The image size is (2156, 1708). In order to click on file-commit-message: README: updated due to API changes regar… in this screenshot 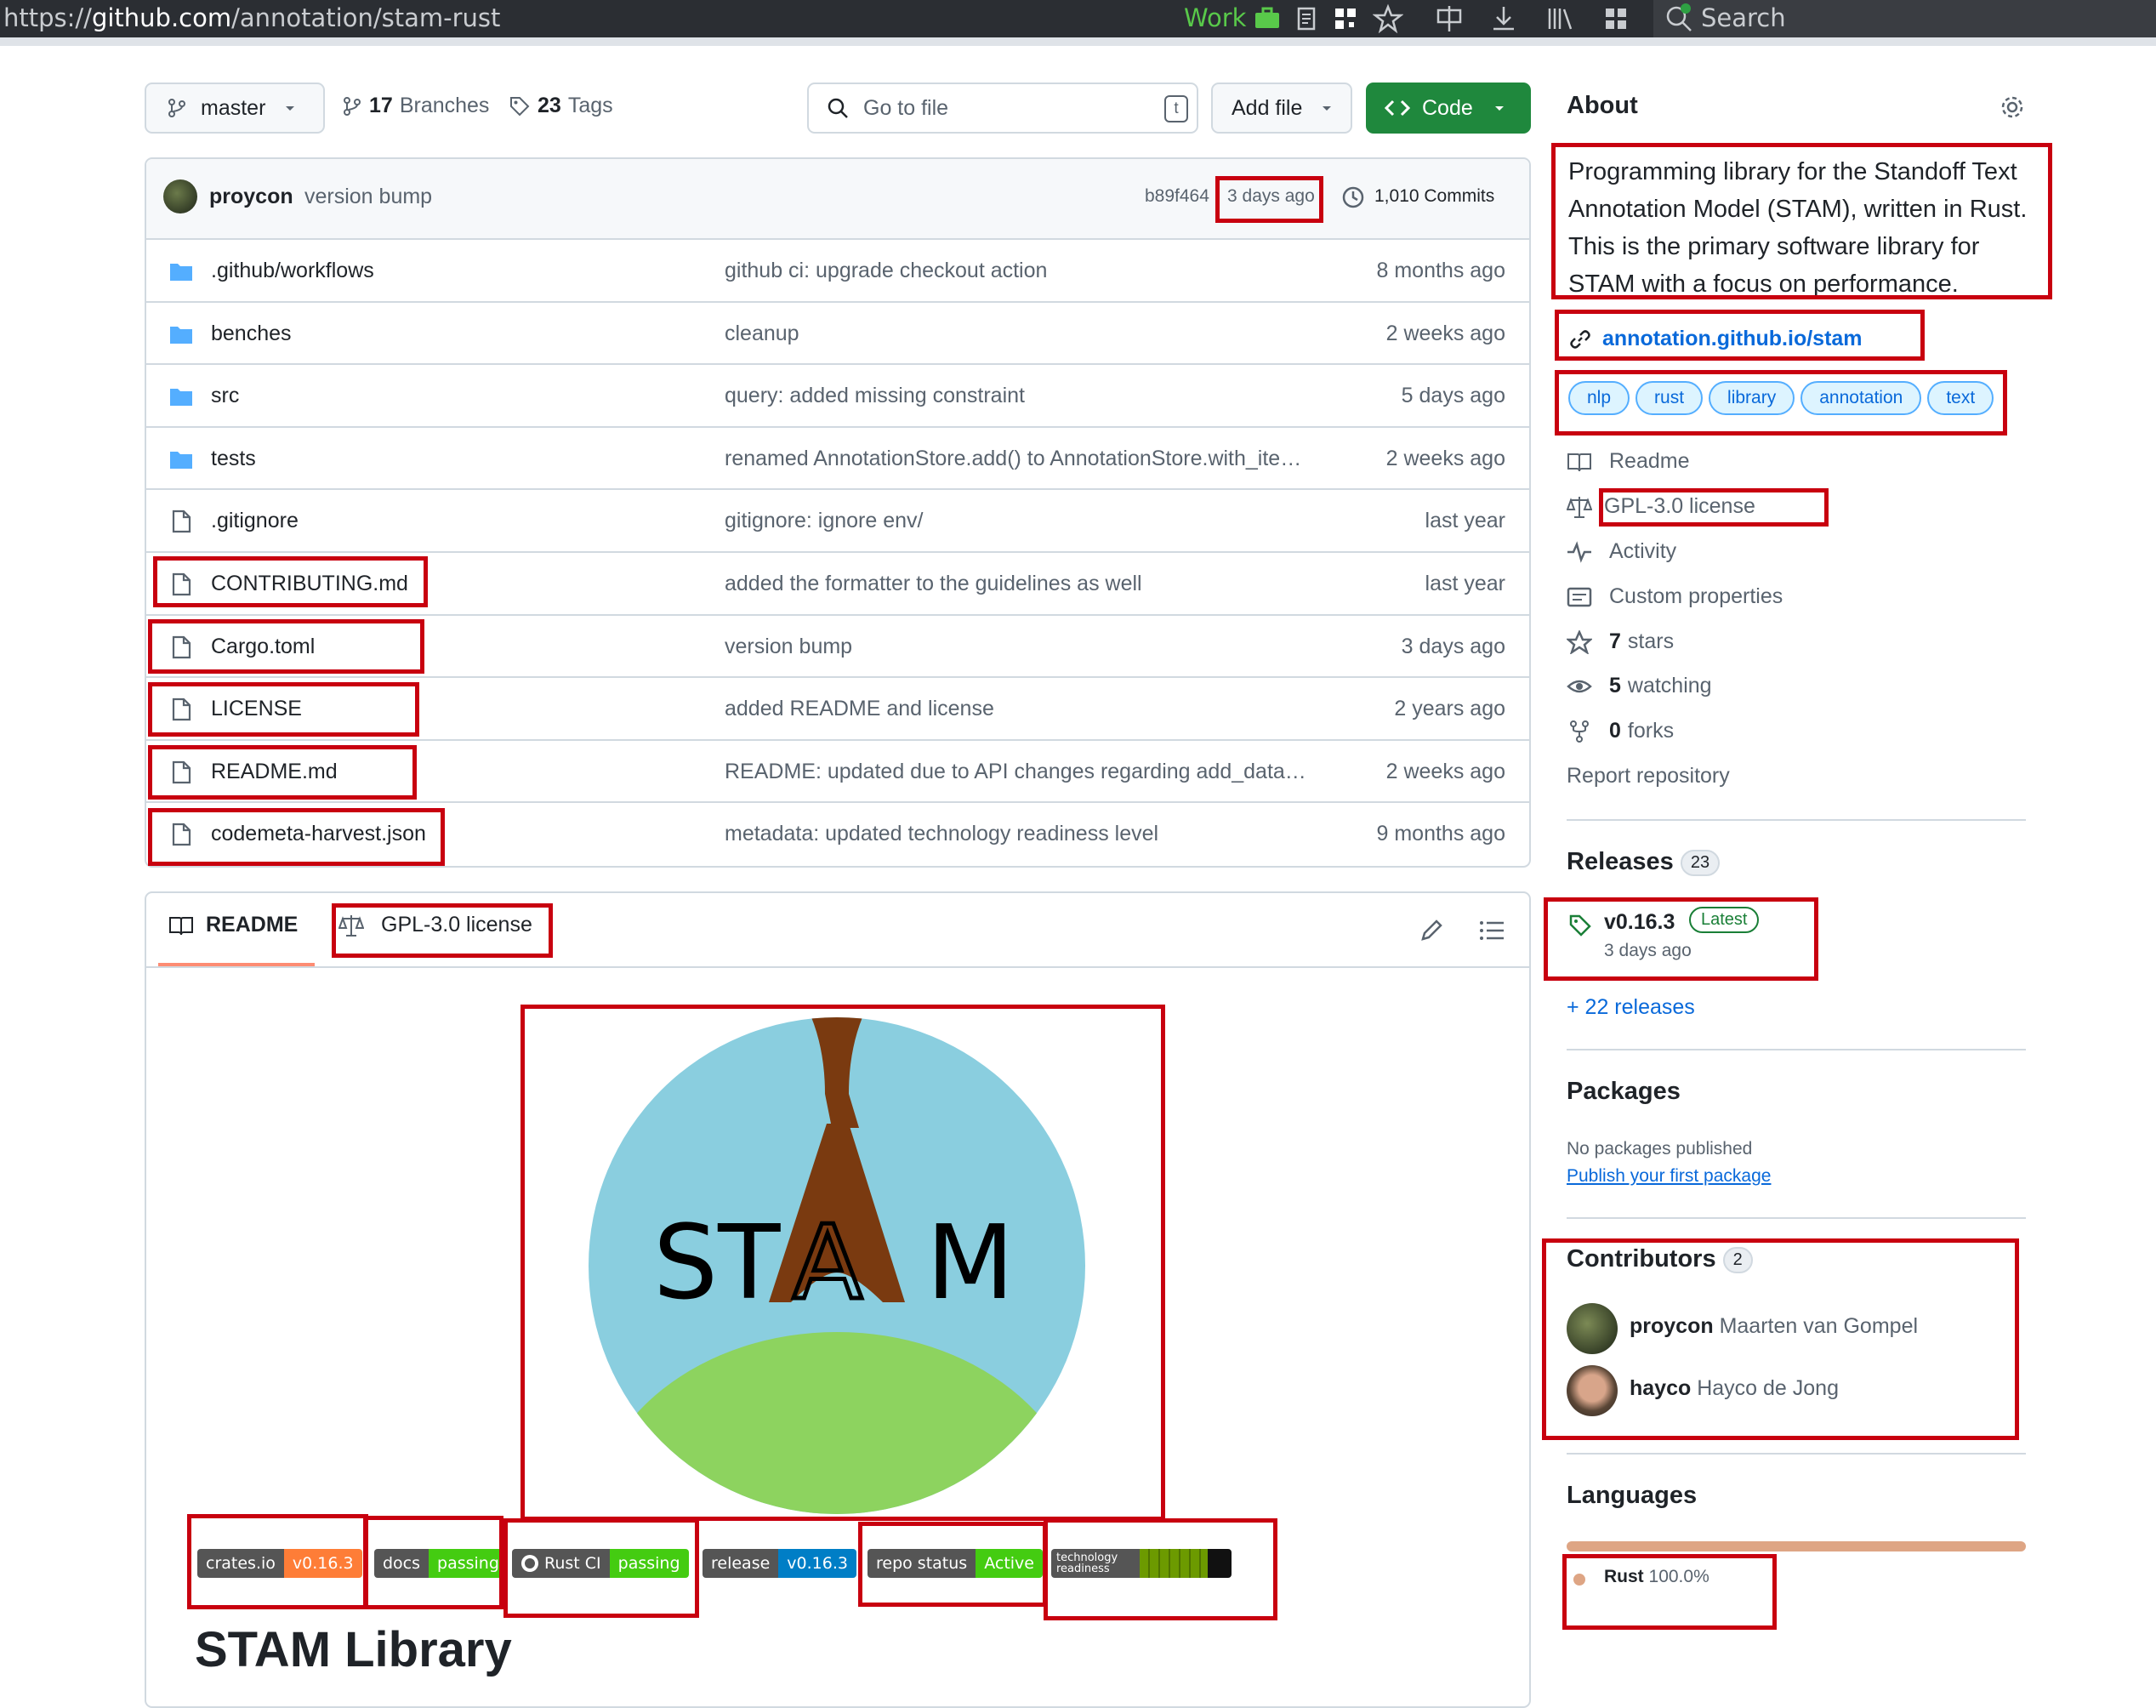, I will do `click(1015, 772)`.